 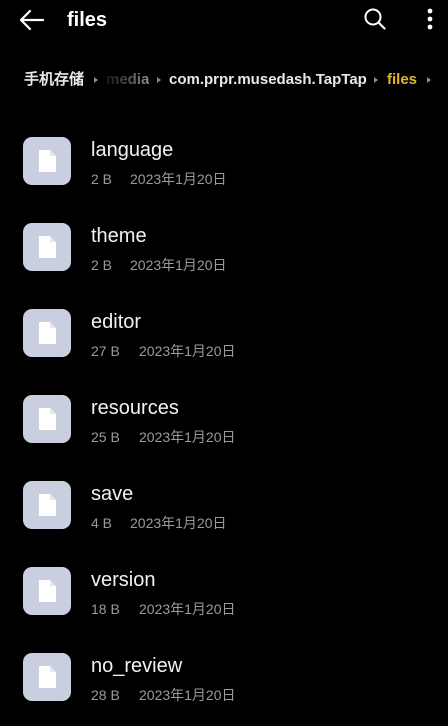 I want to click on file-size: 27 B, so click(x=105, y=351).